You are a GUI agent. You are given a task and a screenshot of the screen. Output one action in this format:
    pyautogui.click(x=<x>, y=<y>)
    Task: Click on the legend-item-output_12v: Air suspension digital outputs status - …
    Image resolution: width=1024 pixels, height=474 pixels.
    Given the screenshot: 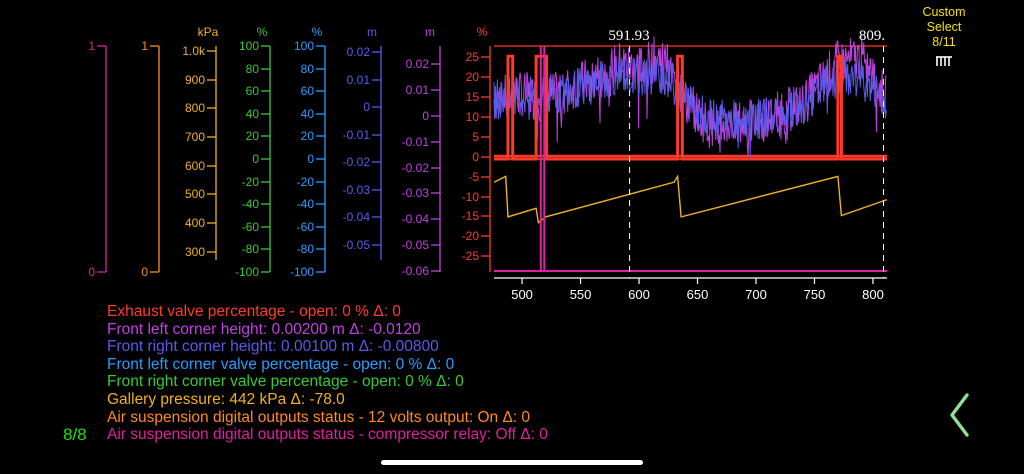 What is the action you would take?
    pyautogui.click(x=319, y=417)
    